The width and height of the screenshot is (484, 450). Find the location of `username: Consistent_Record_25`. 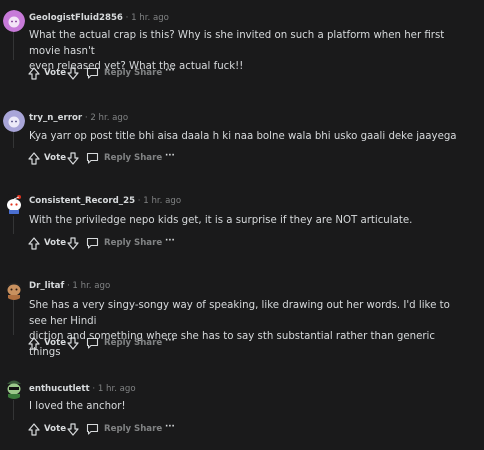

username: Consistent_Record_25 is located at coordinates (82, 201).